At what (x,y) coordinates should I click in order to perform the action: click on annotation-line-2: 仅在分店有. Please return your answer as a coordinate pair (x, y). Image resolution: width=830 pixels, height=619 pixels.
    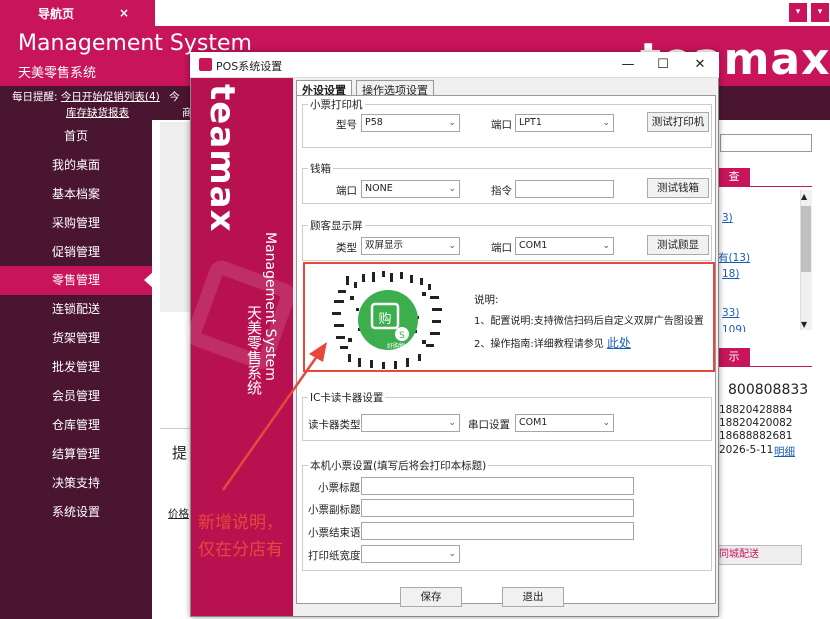
    Looking at the image, I should click on (240, 550).